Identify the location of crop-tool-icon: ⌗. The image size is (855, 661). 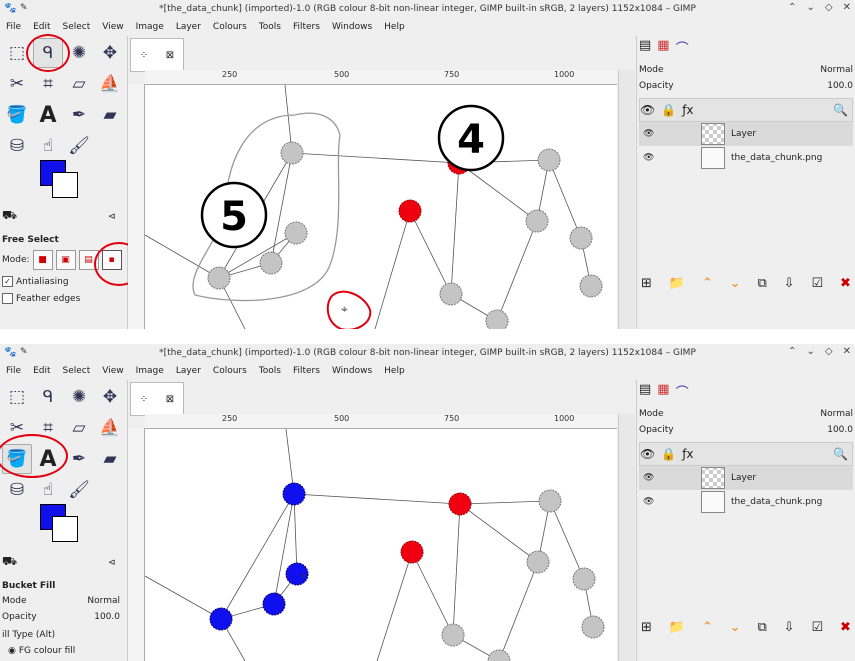
(48, 84).